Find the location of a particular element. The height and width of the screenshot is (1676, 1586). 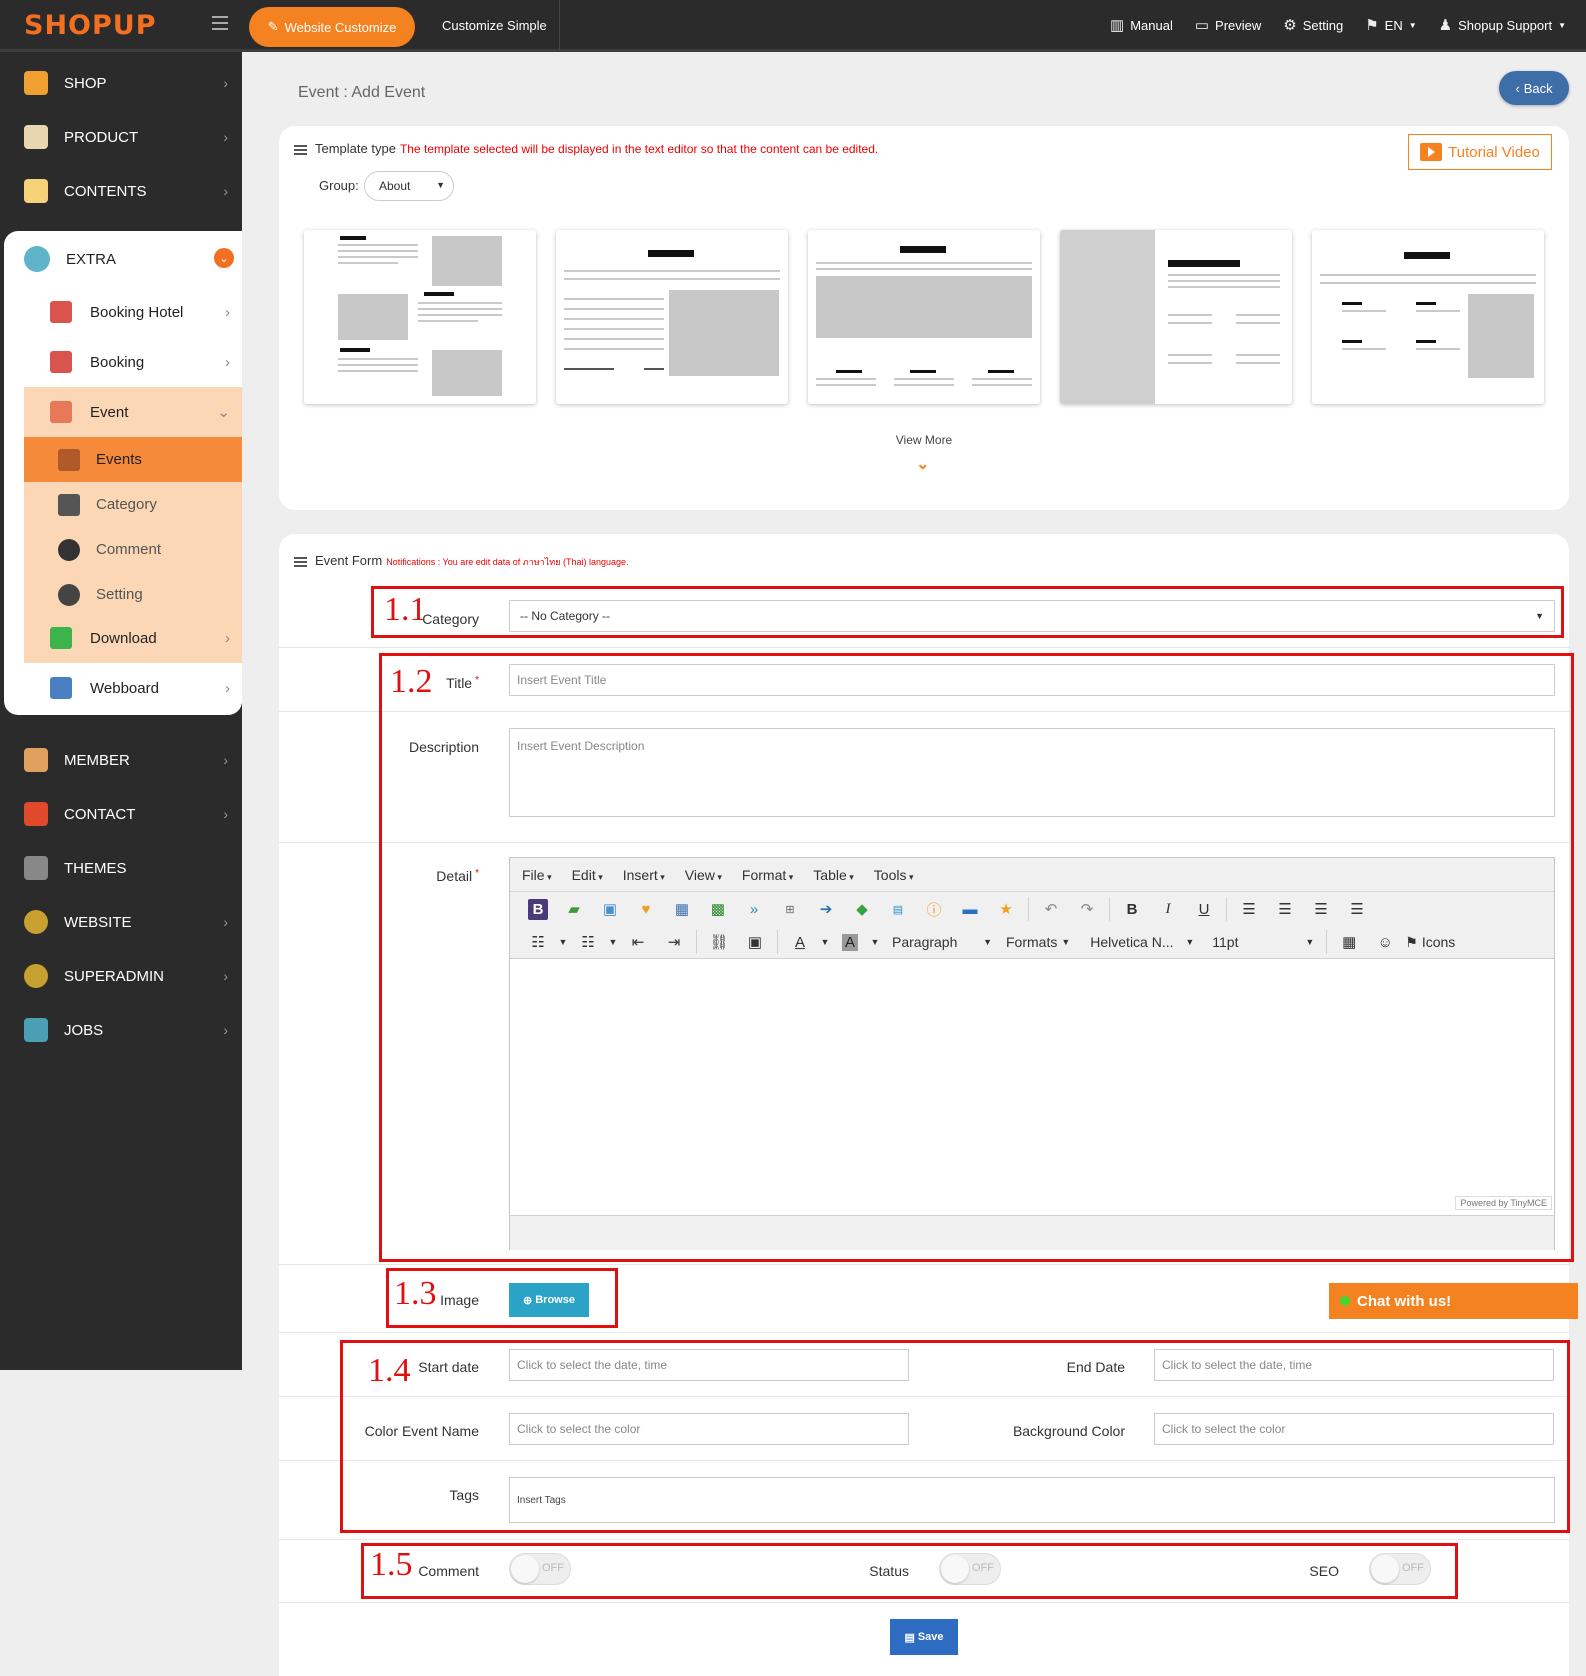

sidebar-item-label: Setting is located at coordinates (119, 594).